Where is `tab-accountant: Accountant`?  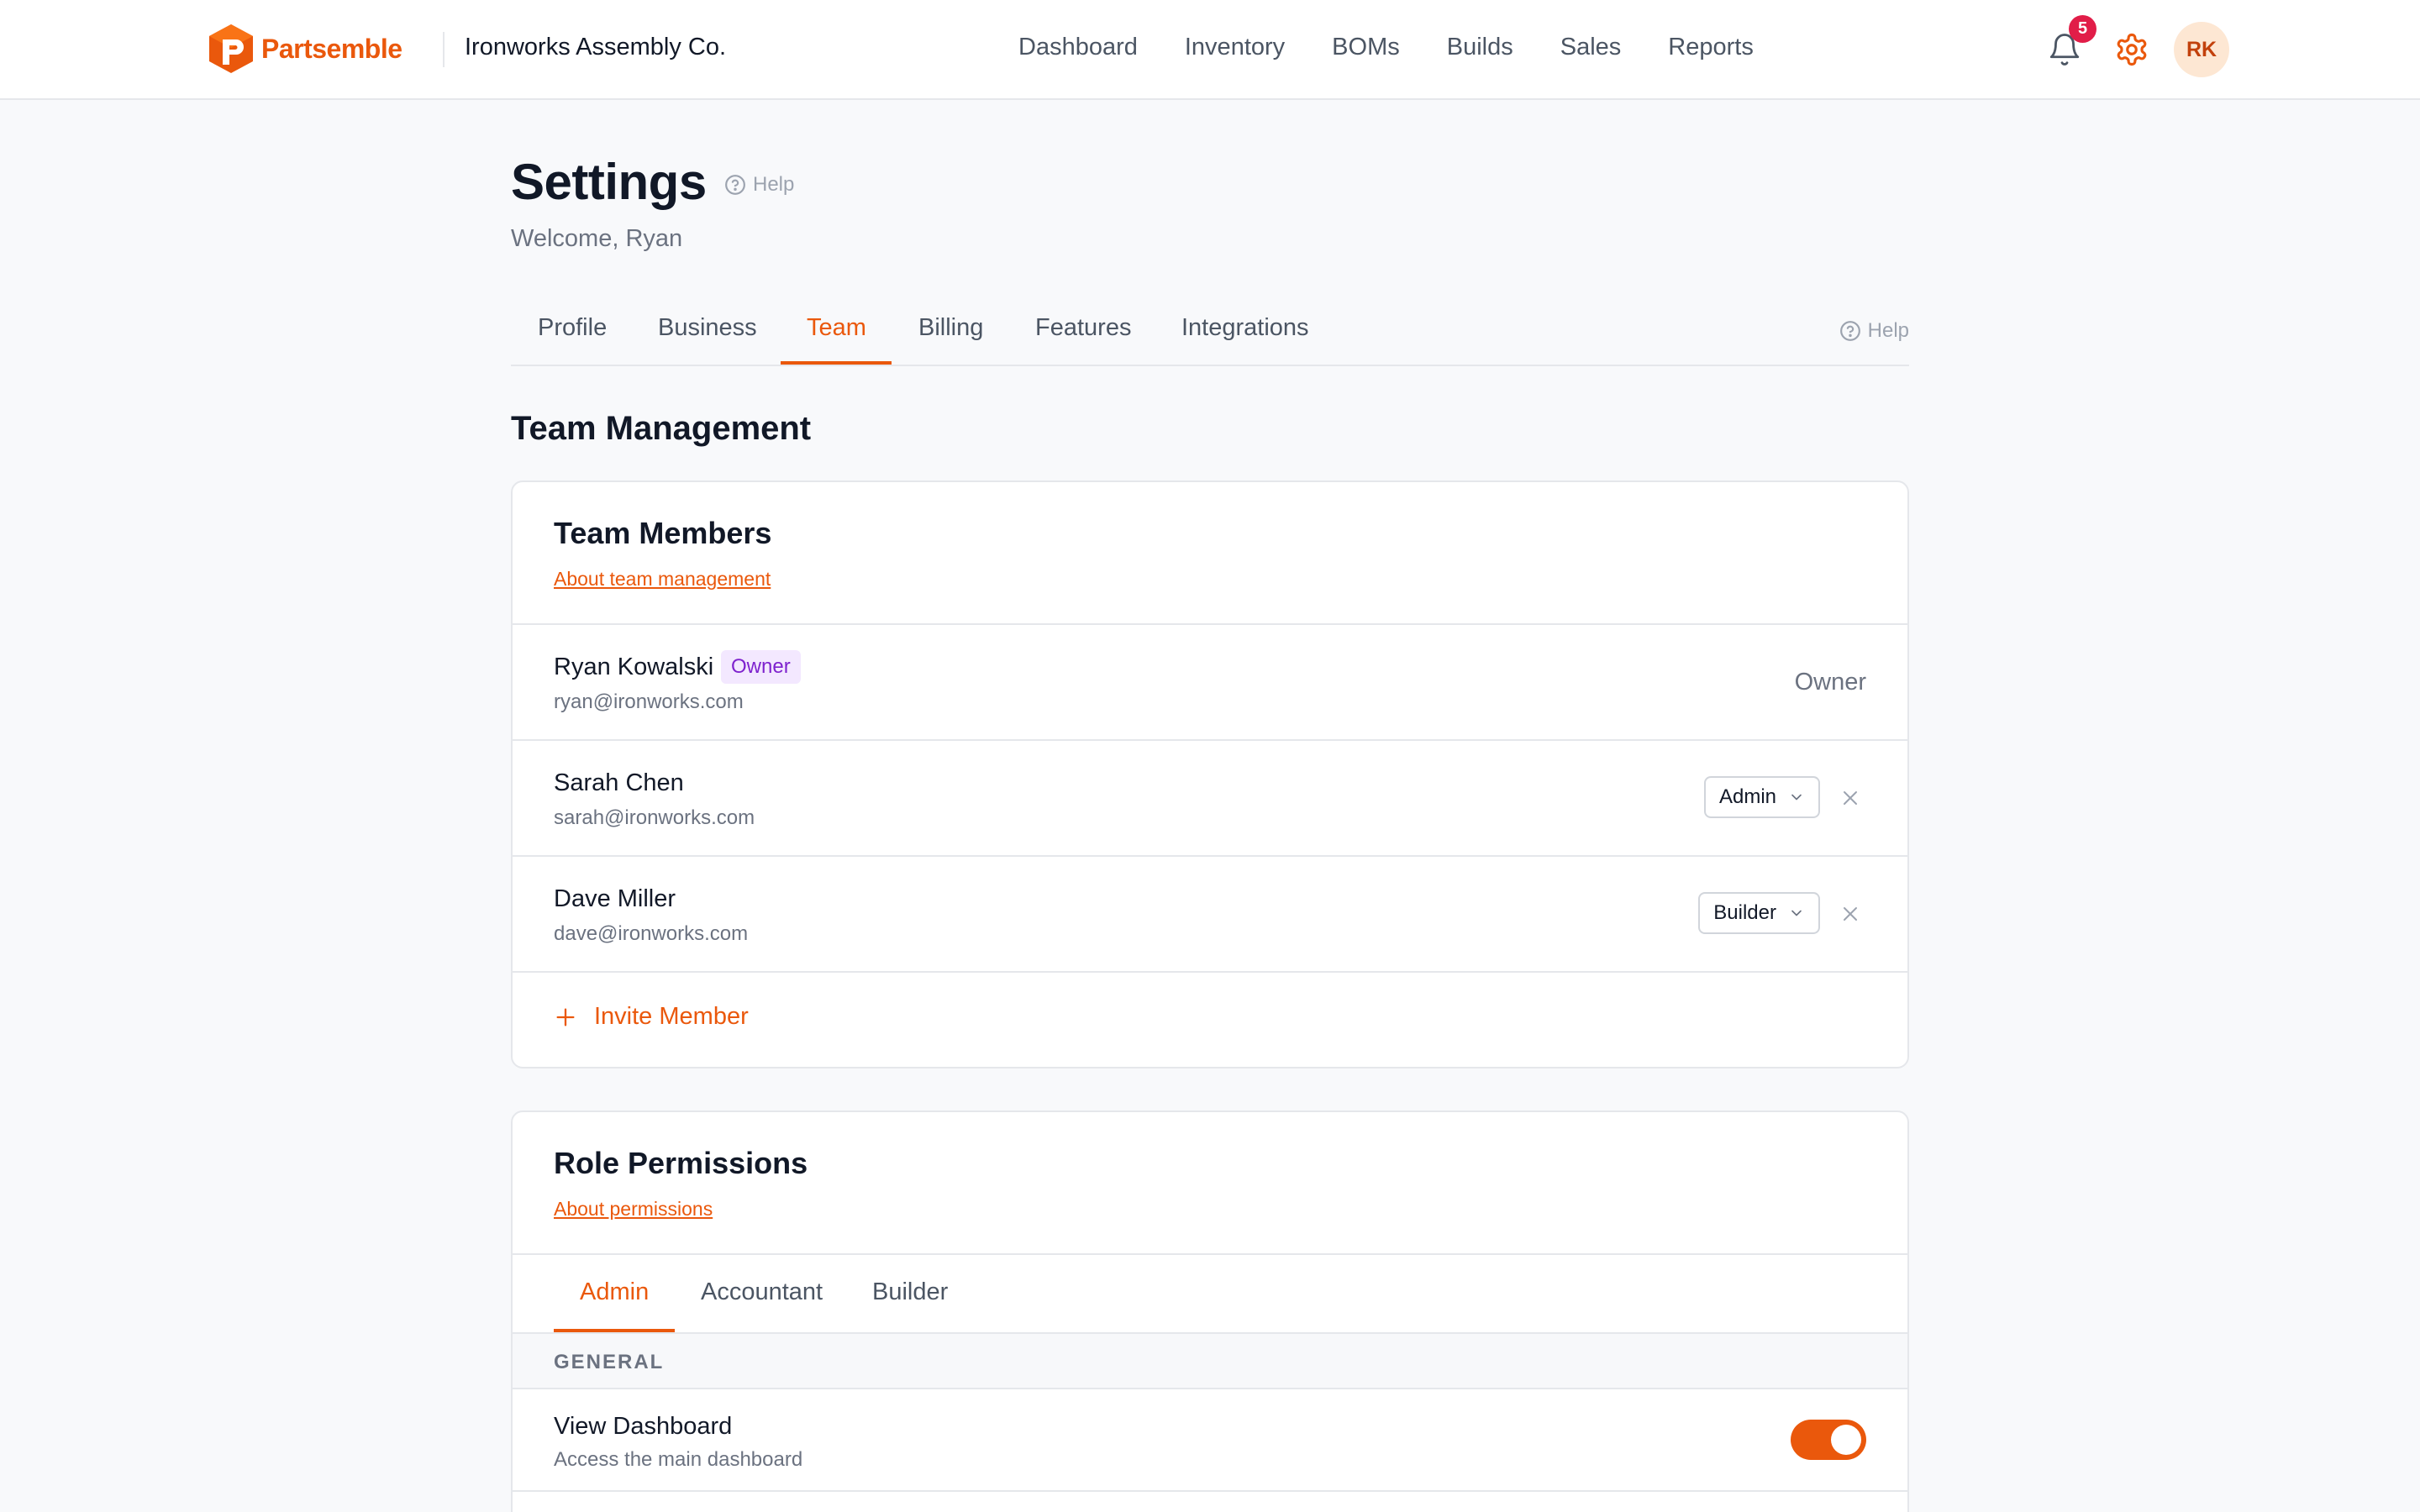 tab-accountant: Accountant is located at coordinates (762, 1292).